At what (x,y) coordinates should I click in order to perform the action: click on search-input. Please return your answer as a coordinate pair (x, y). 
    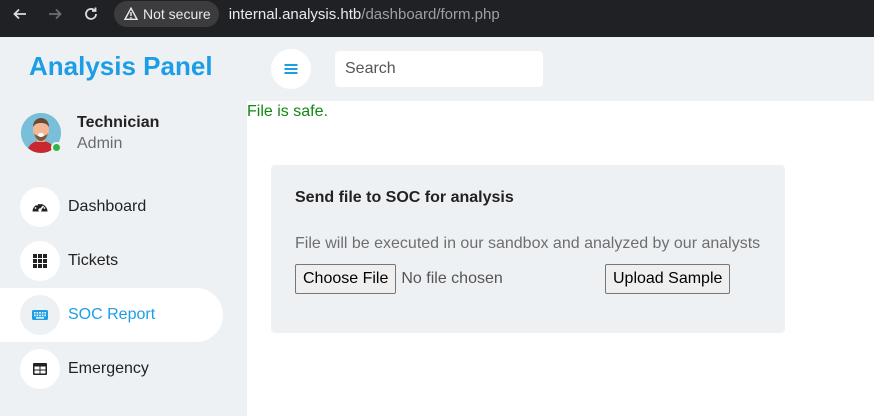
    Looking at the image, I should click on (439, 69).